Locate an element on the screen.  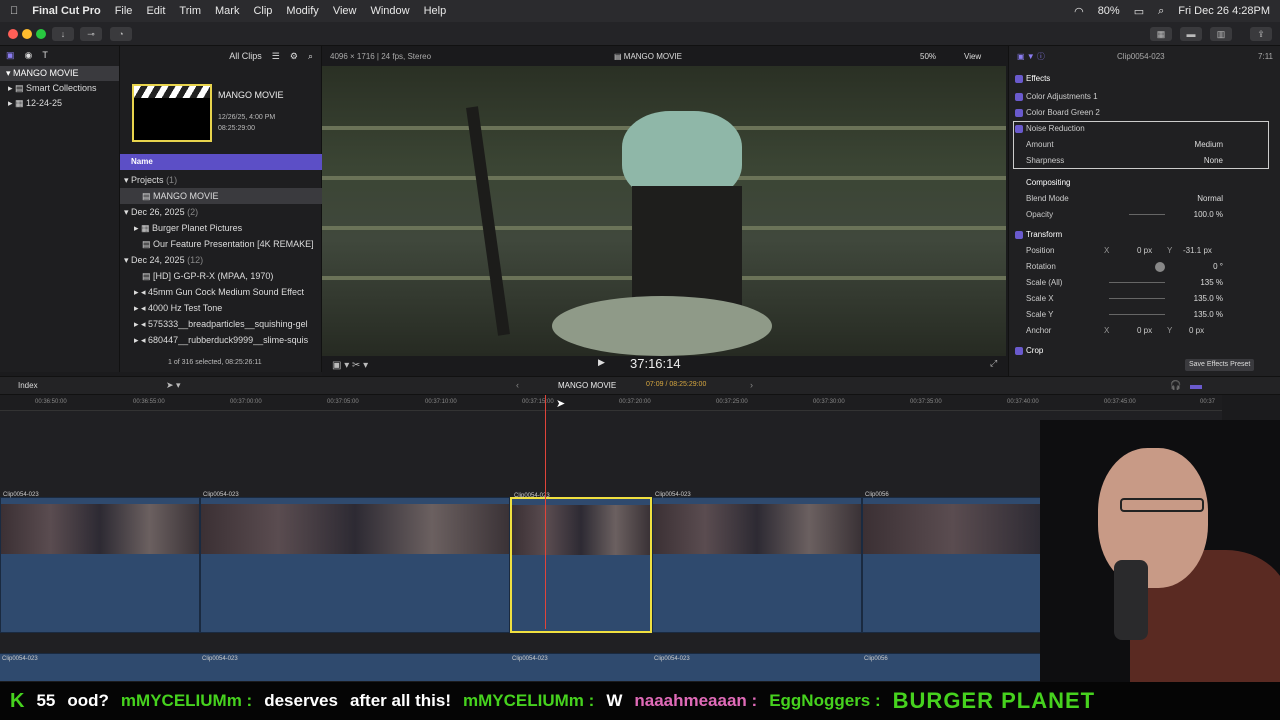
save-effects-preset-button: Save Effects Preset is located at coordinates (1220, 365).